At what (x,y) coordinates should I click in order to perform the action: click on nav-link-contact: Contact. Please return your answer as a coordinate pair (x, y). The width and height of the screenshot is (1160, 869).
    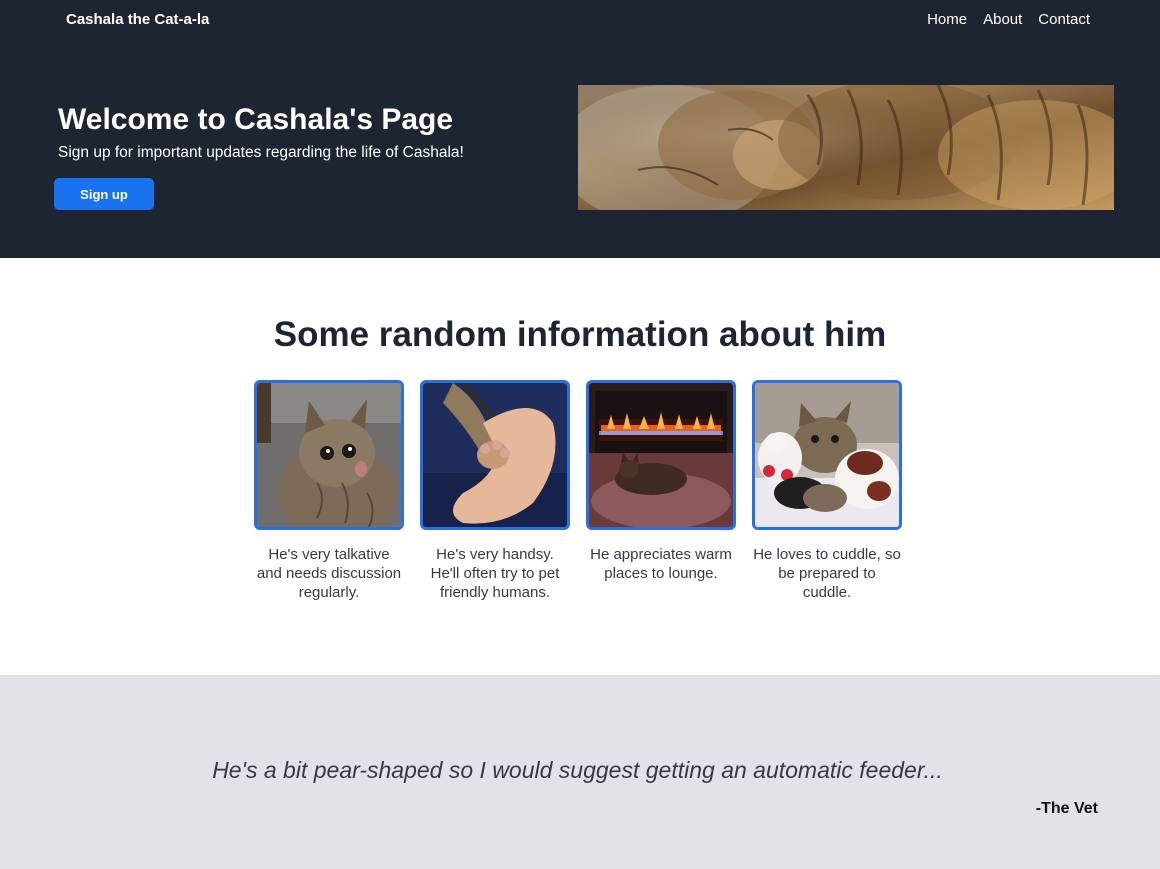
    Looking at the image, I should click on (1064, 20).